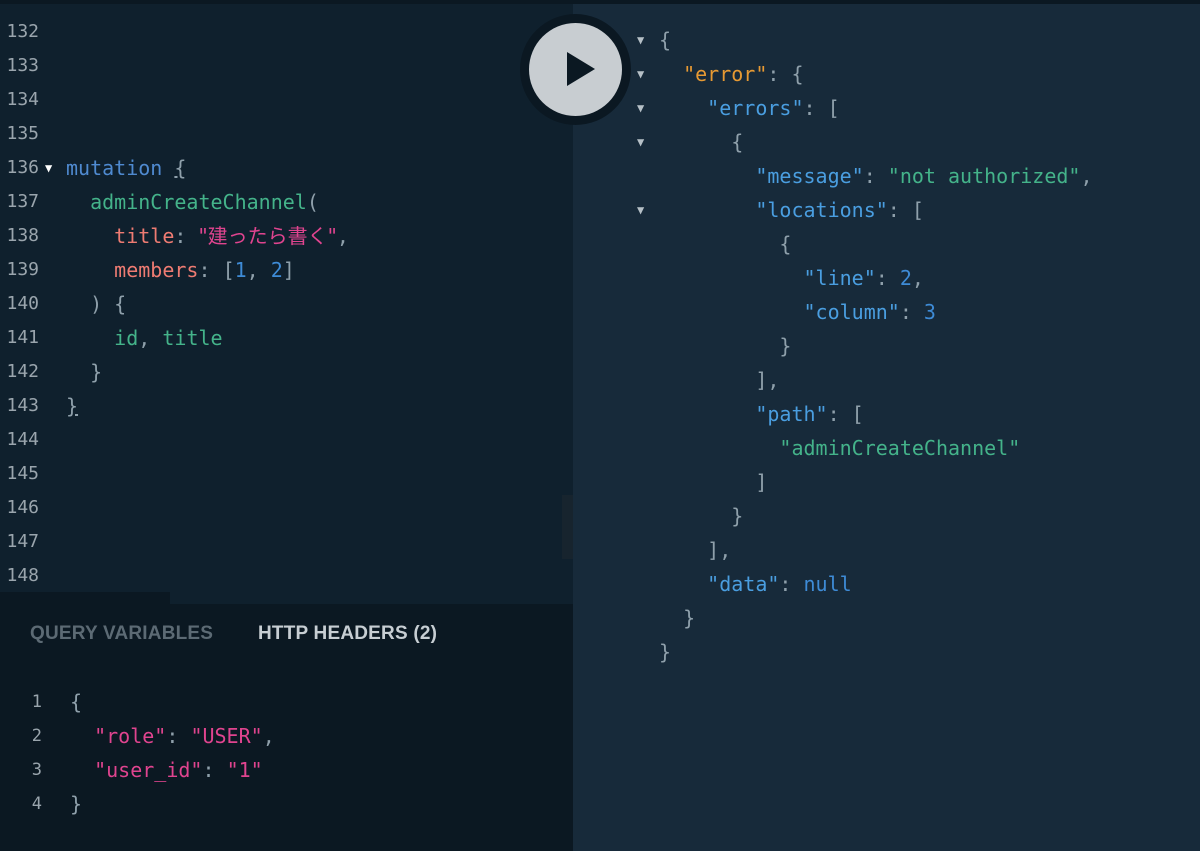 This screenshot has height=851, width=1200. What do you see at coordinates (276, 270) in the screenshot?
I see `member-value: 2` at bounding box center [276, 270].